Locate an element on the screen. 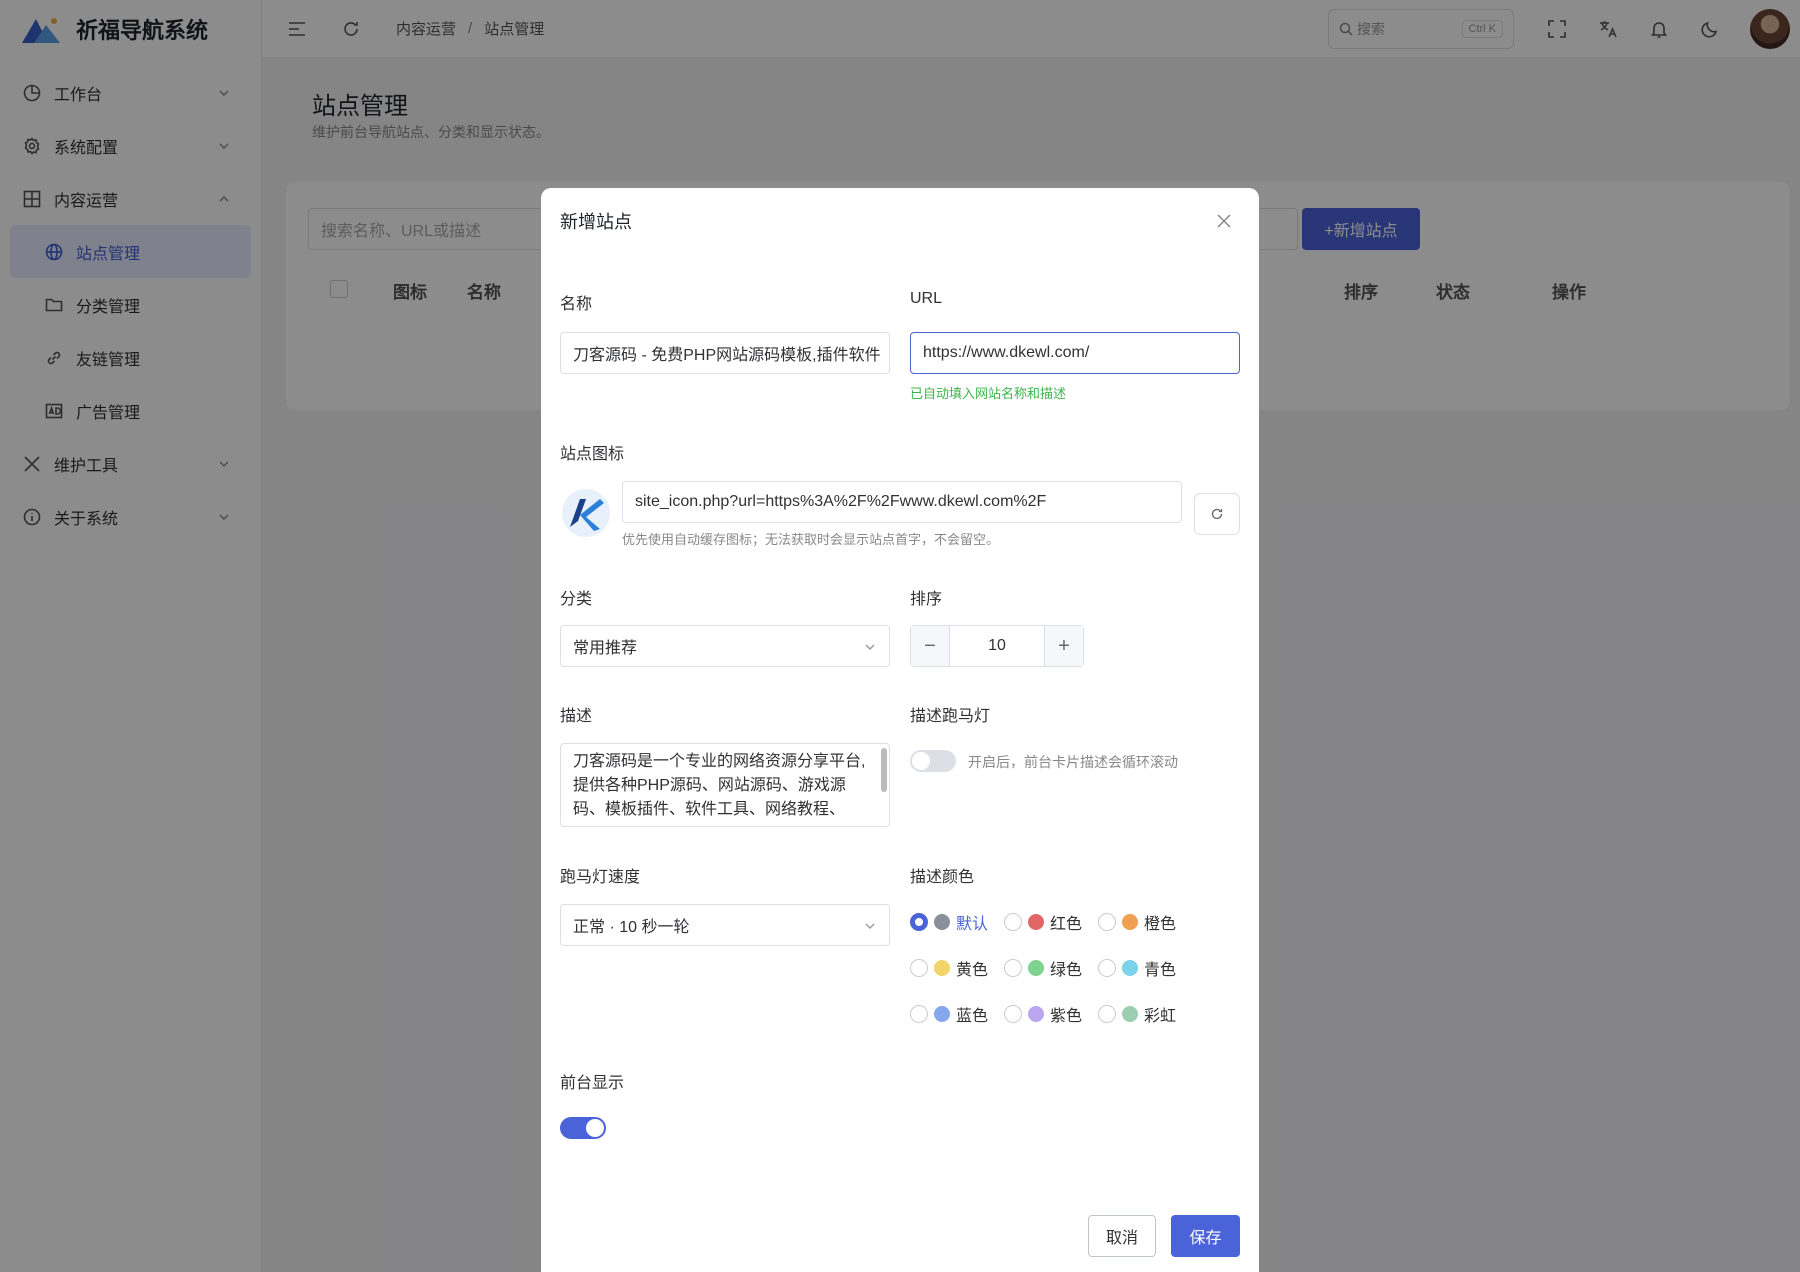 The height and width of the screenshot is (1272, 1800). color-option: 黄色 is located at coordinates (949, 968).